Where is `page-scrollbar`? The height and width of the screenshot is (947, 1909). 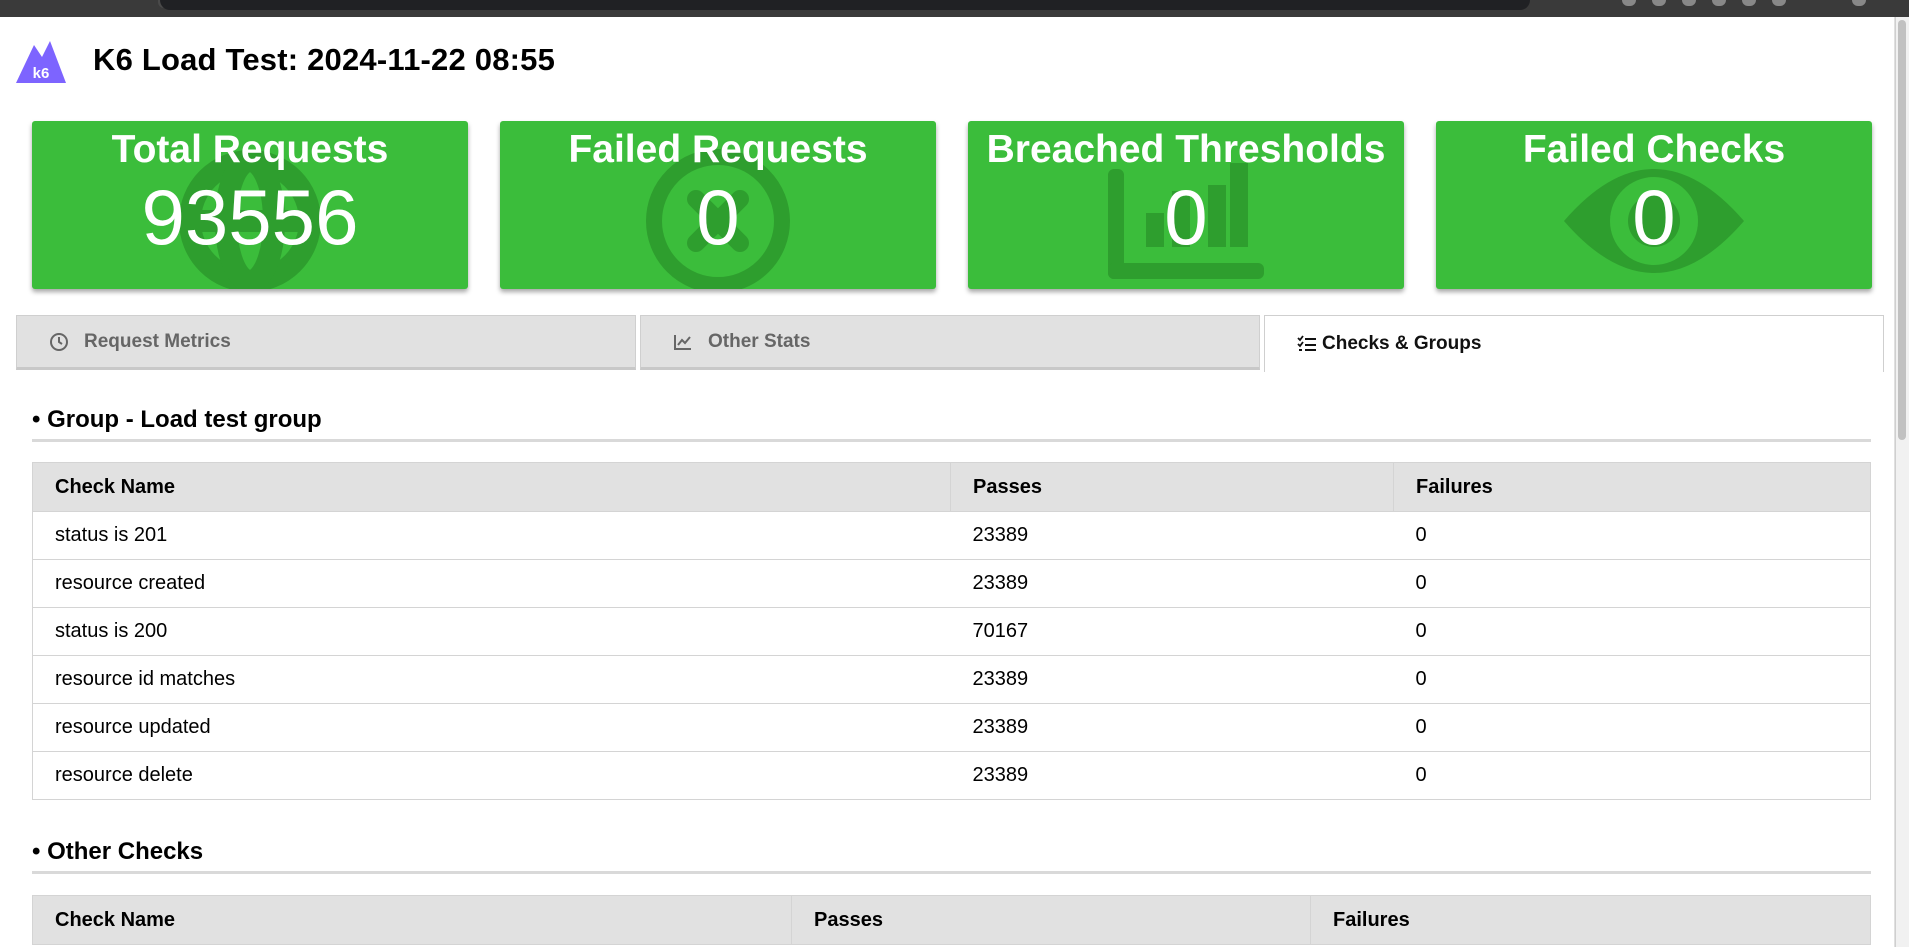
page-scrollbar is located at coordinates (1901, 482).